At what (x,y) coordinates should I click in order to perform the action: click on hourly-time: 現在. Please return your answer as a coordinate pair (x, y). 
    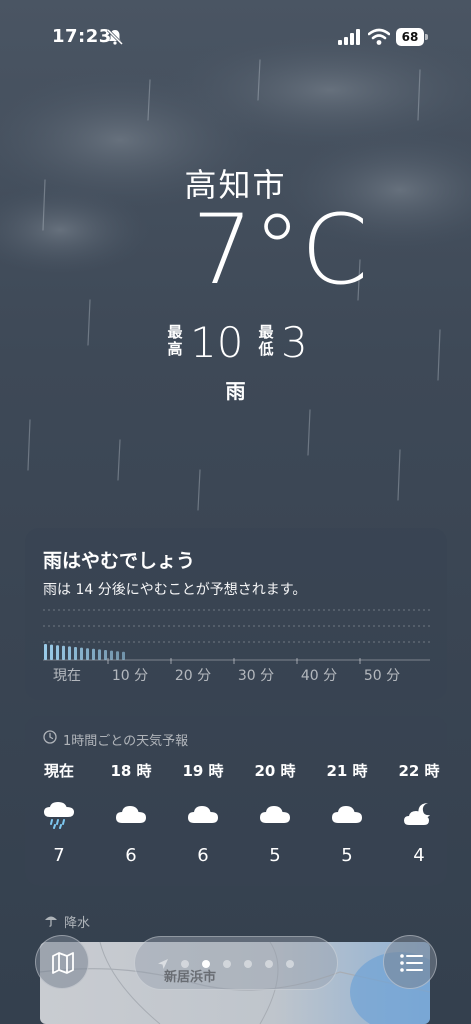
    Looking at the image, I should click on (58, 771).